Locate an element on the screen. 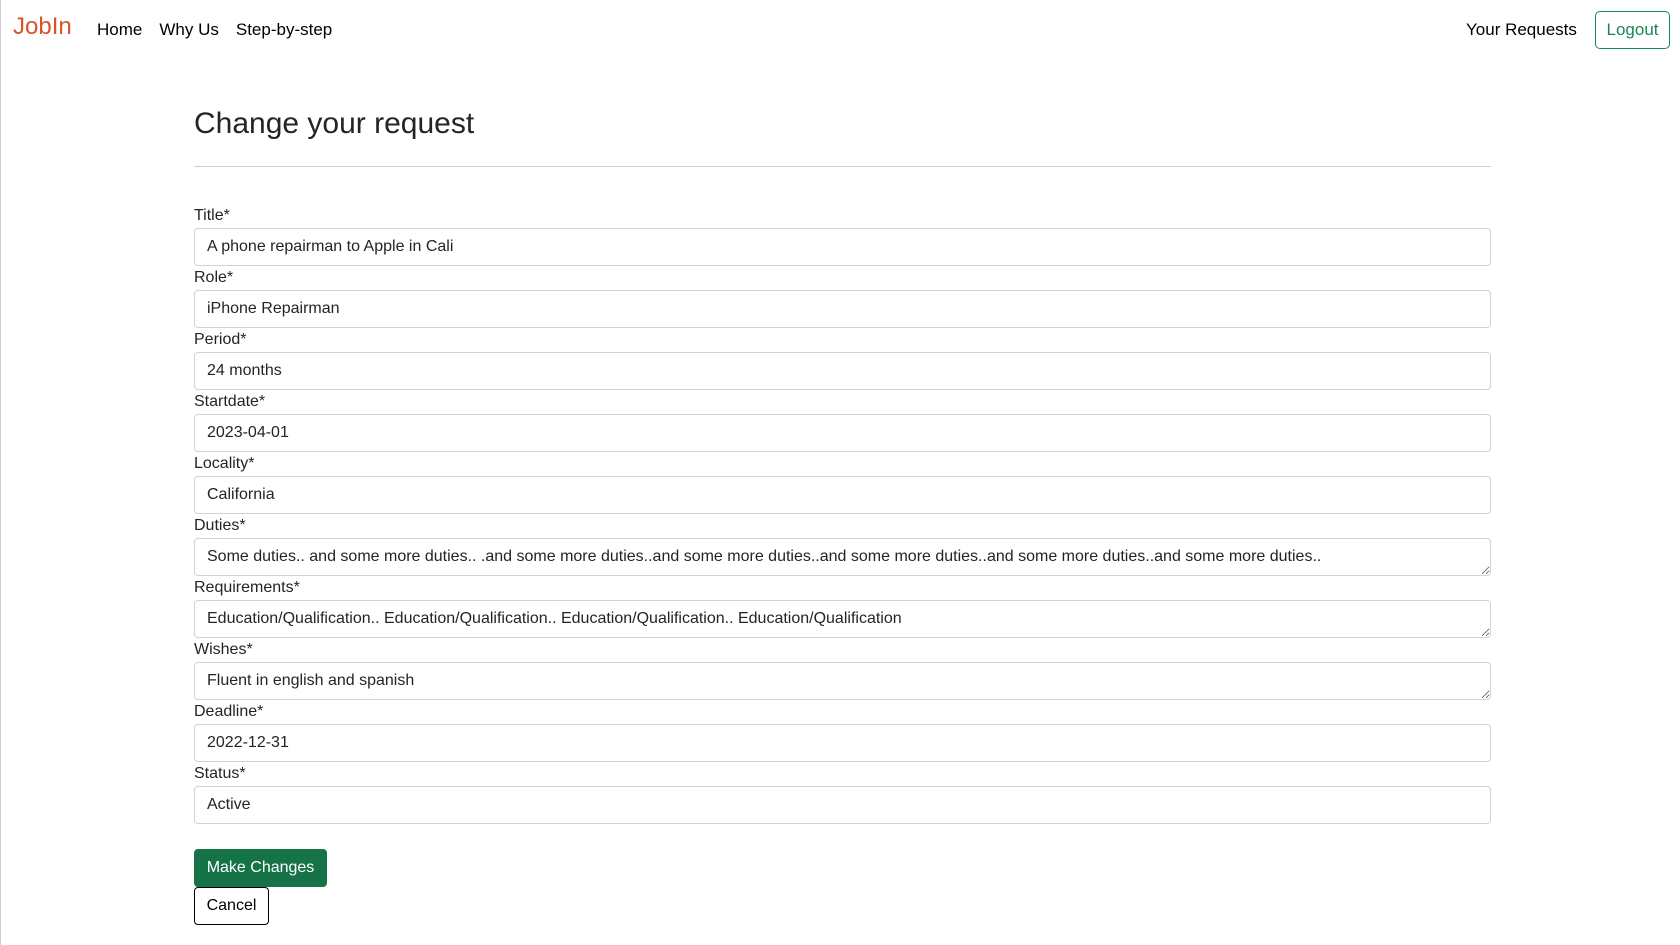 Image resolution: width=1680 pixels, height=945 pixels. role-input is located at coordinates (842, 309).